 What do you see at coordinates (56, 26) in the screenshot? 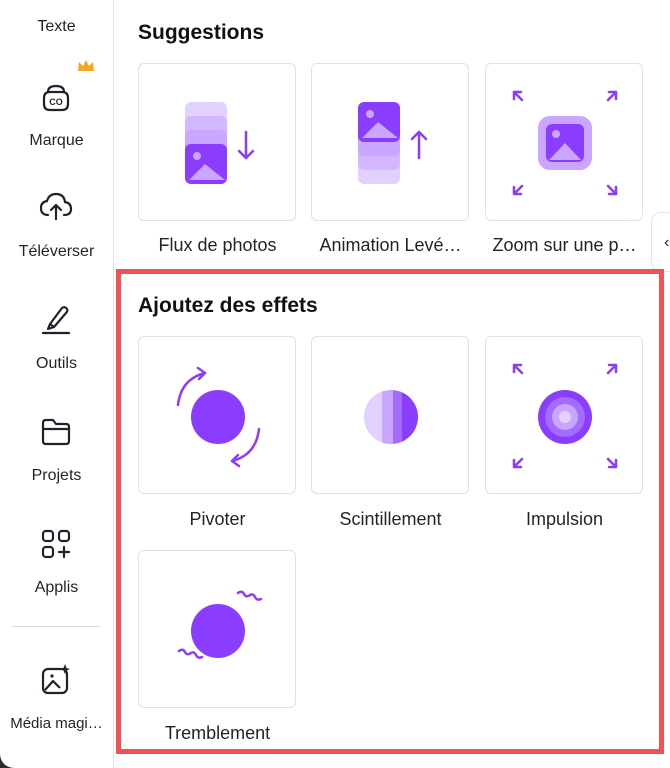
I see `sidebar-item-label: Texte` at bounding box center [56, 26].